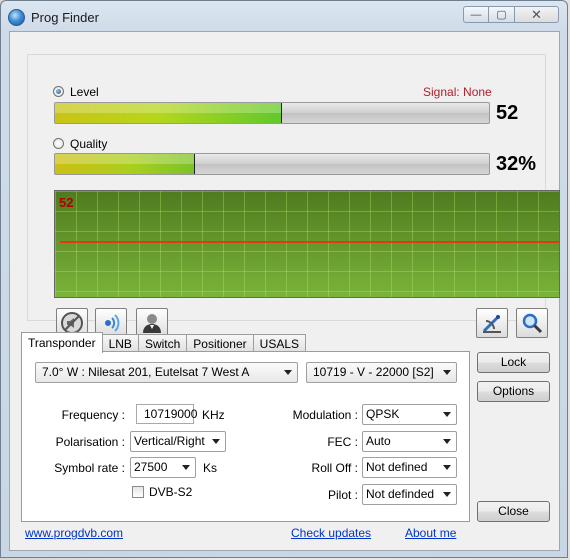 The width and height of the screenshot is (570, 560). What do you see at coordinates (151, 467) in the screenshot?
I see `symbol-rate-select-value: 27500` at bounding box center [151, 467].